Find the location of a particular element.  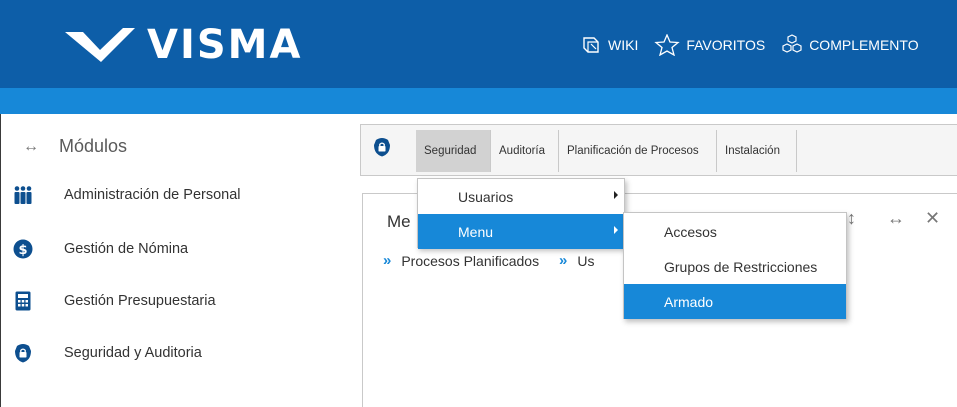

link-procesos-planificados: » Procesos Planificados is located at coordinates (461, 260).